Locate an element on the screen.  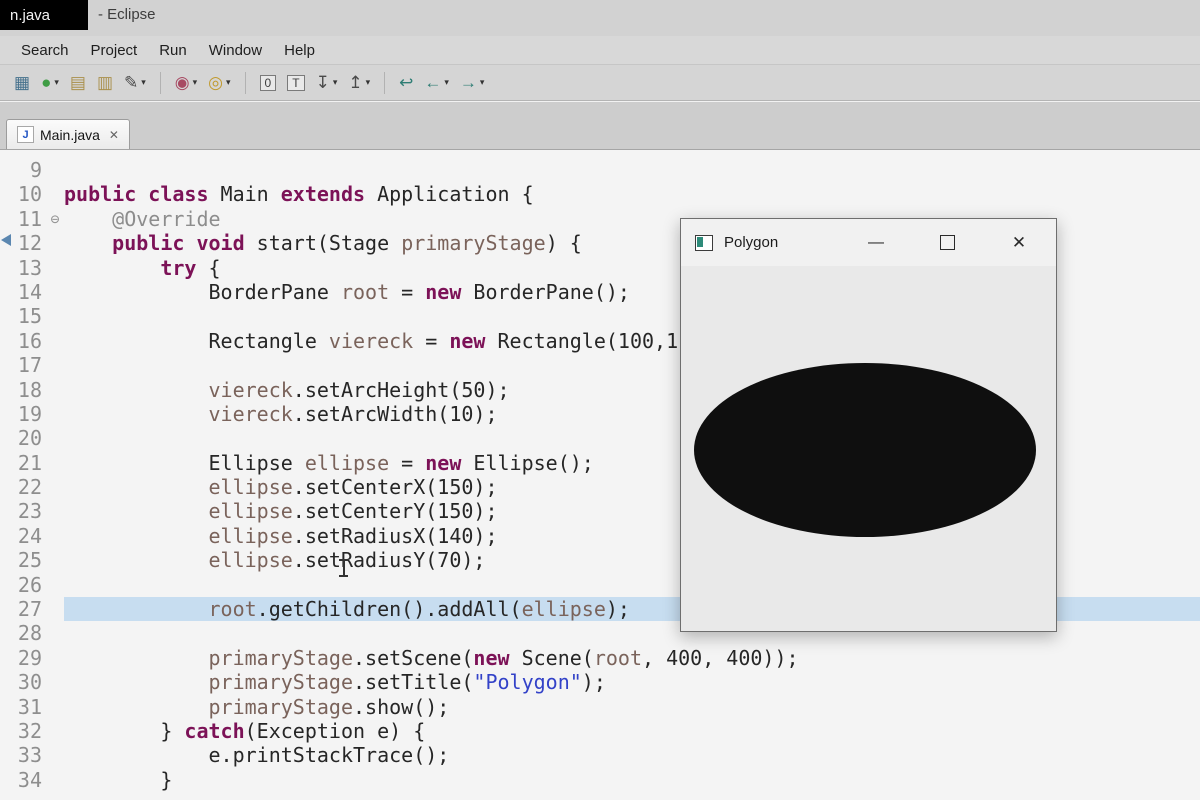
maximize-icon is located at coordinates (947, 242).